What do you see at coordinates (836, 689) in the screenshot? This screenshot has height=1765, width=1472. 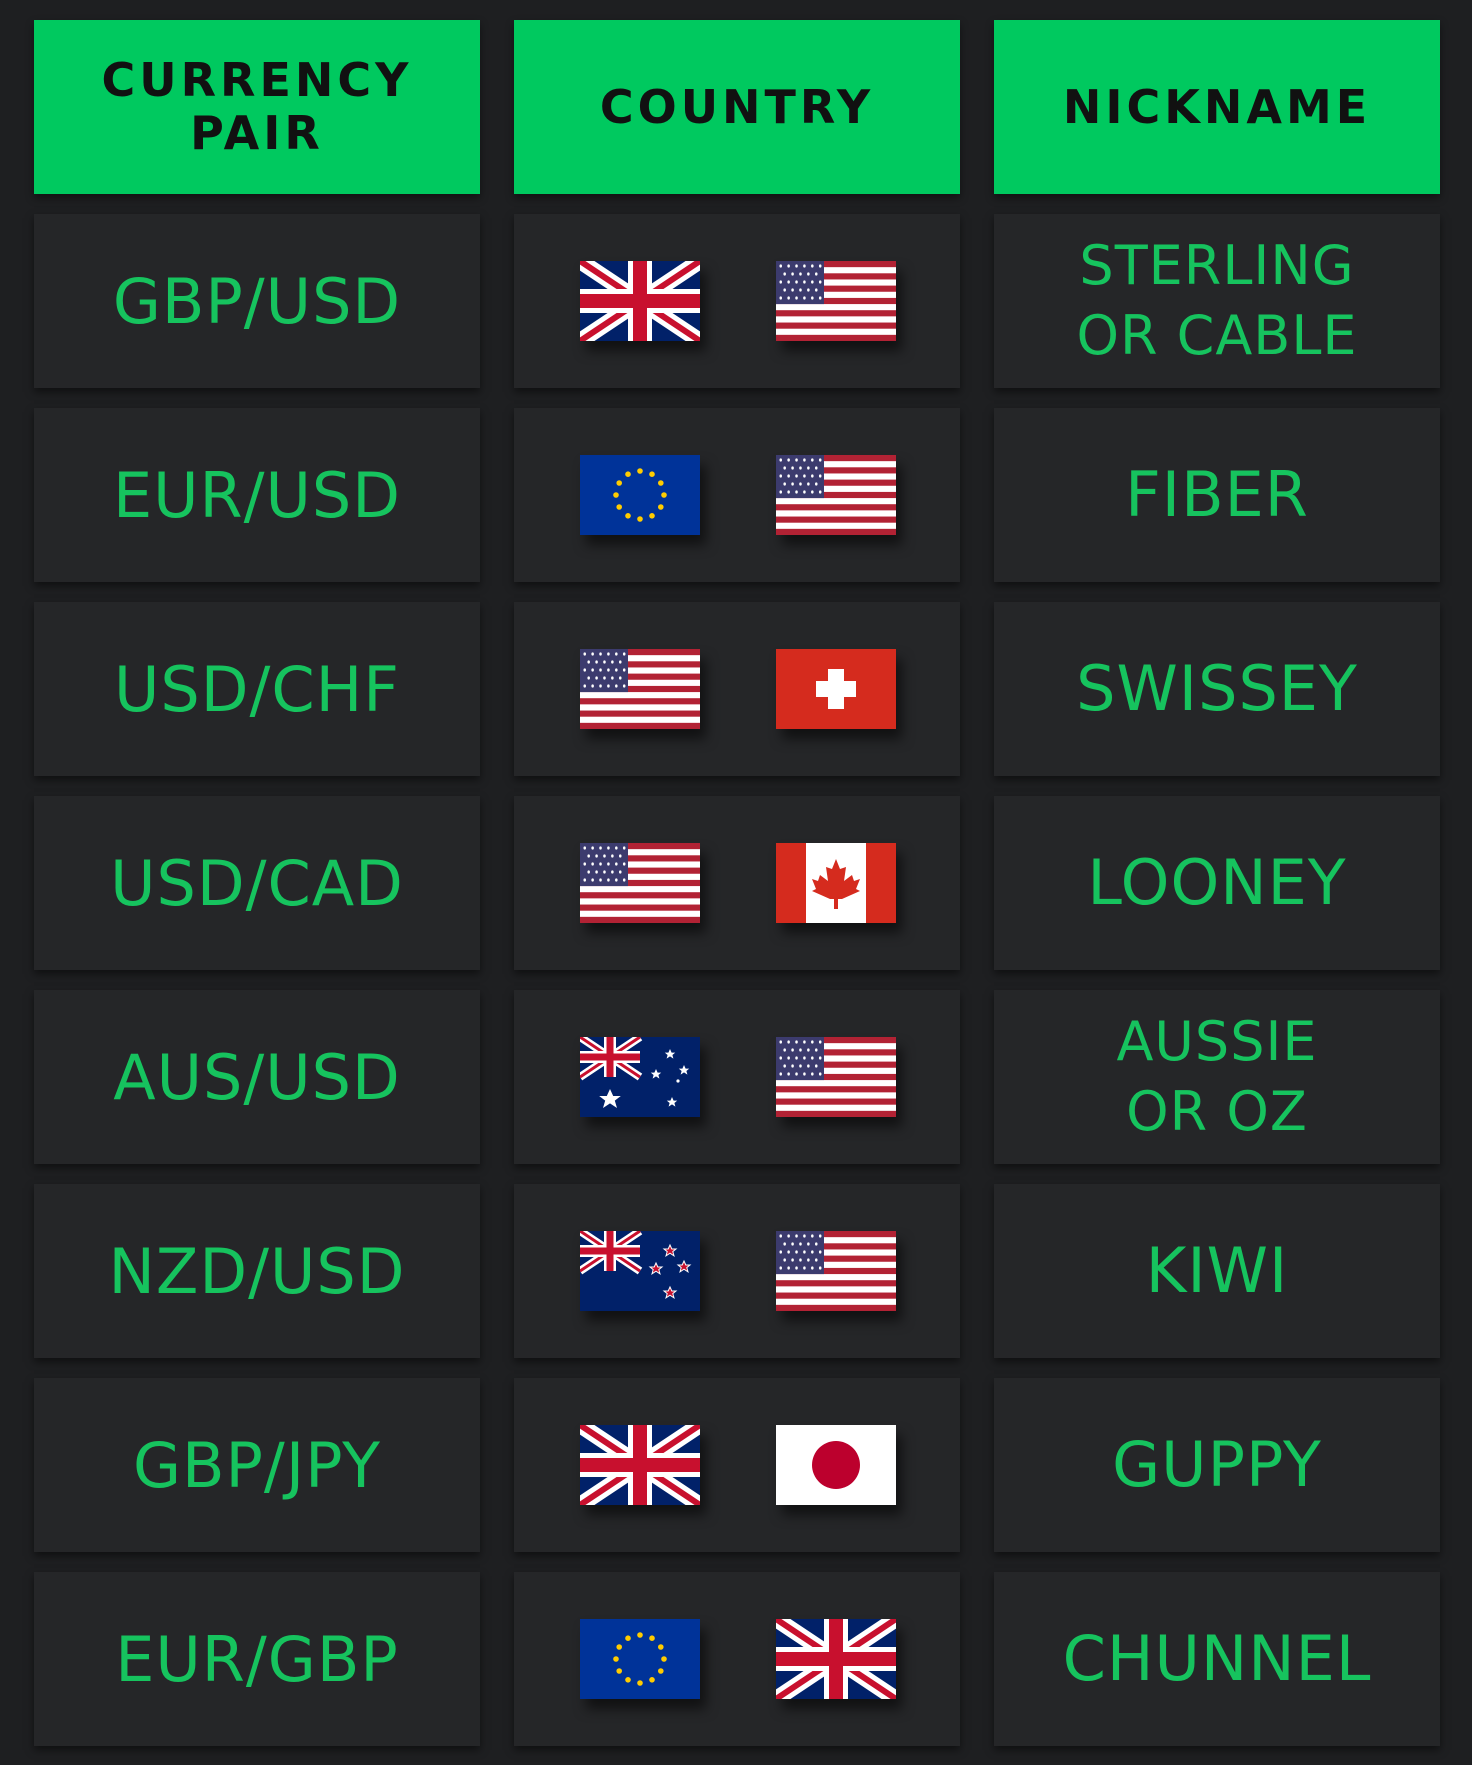 I see `swiss-flag-icon` at bounding box center [836, 689].